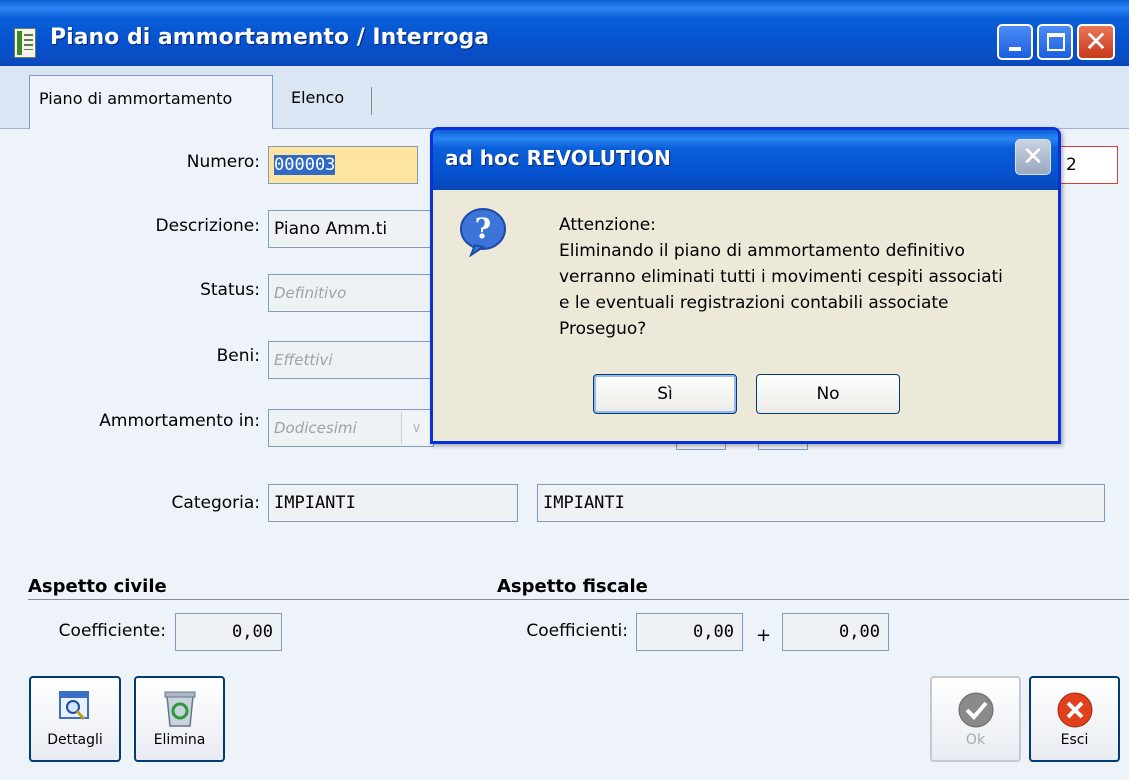 This screenshot has height=780, width=1129. Describe the element at coordinates (665, 394) in the screenshot. I see `yes-button: Sì` at that location.